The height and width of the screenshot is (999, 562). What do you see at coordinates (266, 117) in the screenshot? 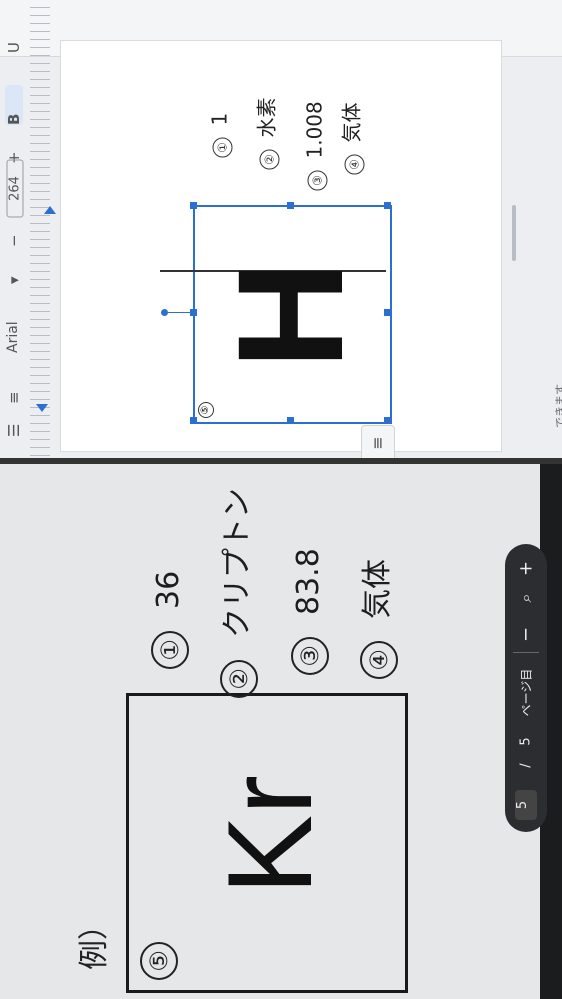
I see `option-text: 水素` at bounding box center [266, 117].